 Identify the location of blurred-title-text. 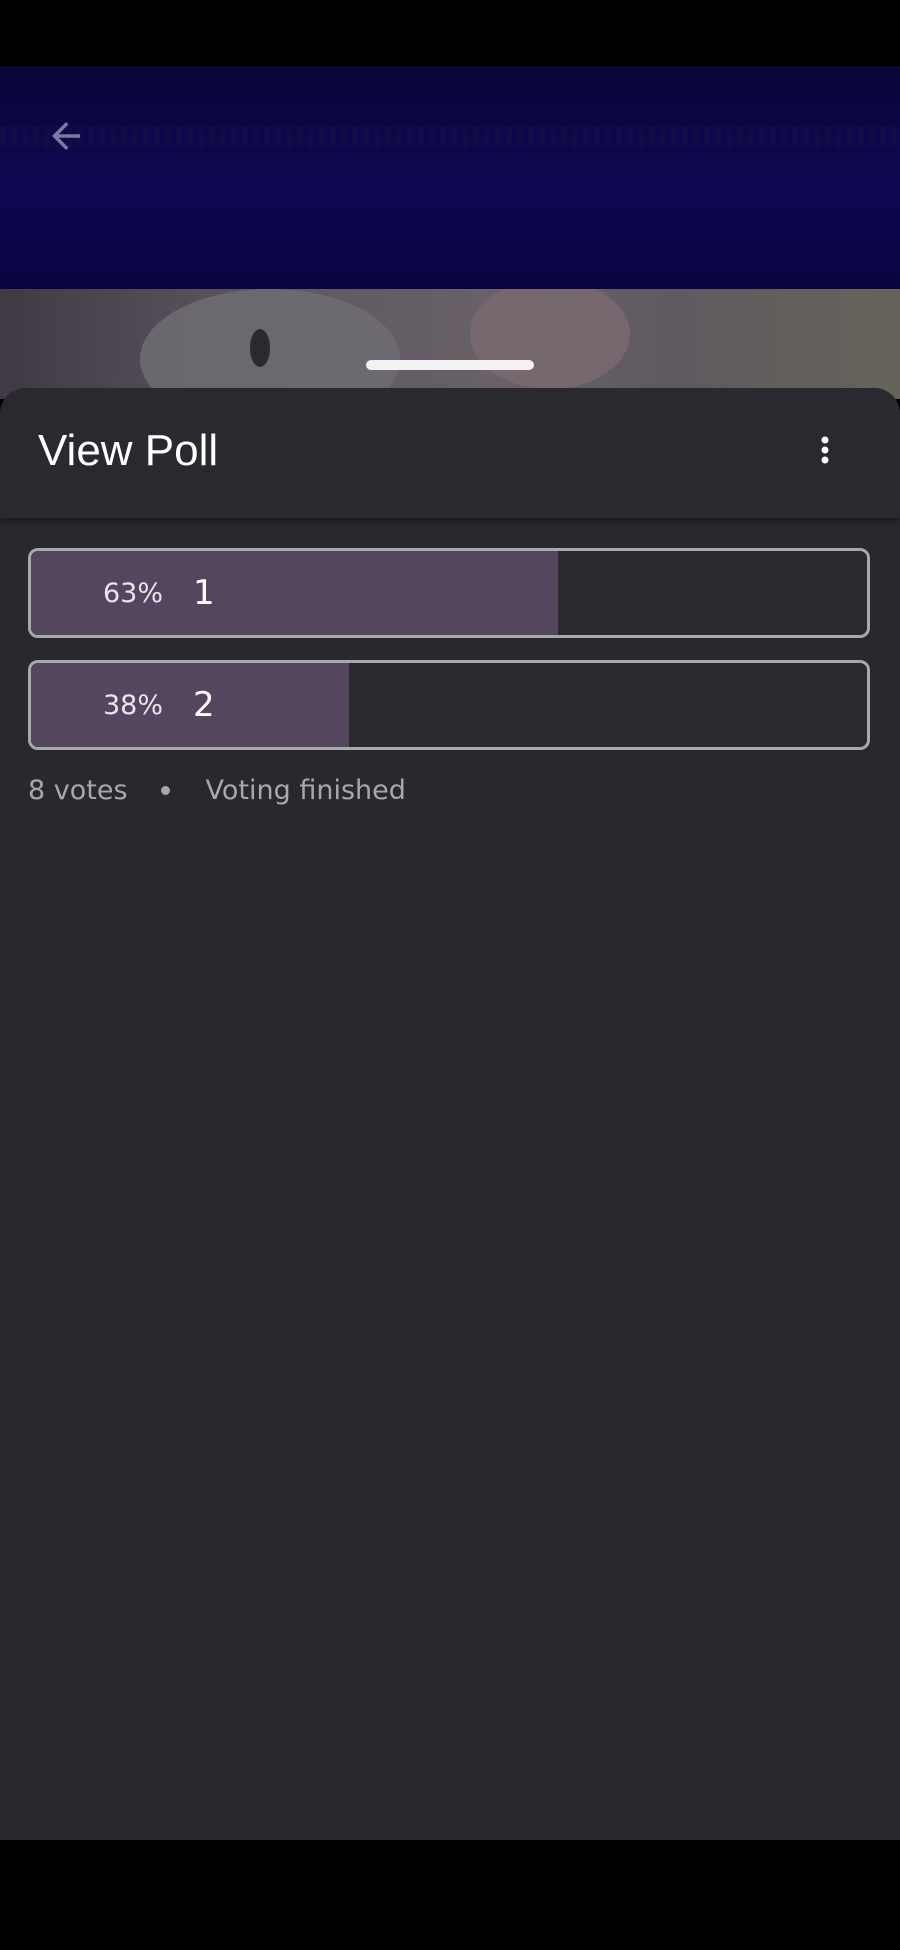
(450, 137).